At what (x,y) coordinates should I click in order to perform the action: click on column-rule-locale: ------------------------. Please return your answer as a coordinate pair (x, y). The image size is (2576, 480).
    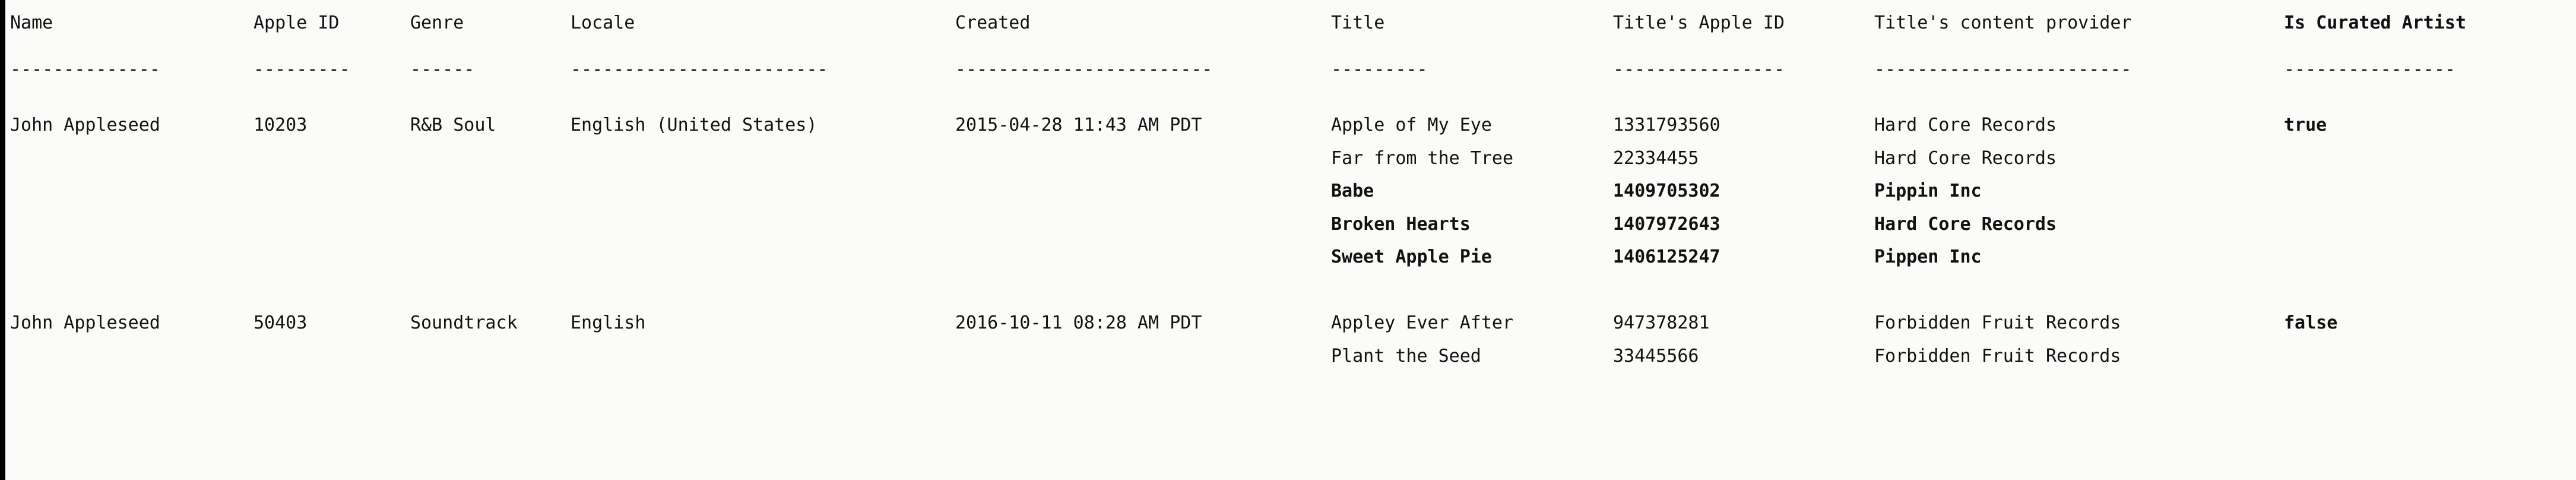
    Looking at the image, I should click on (700, 69).